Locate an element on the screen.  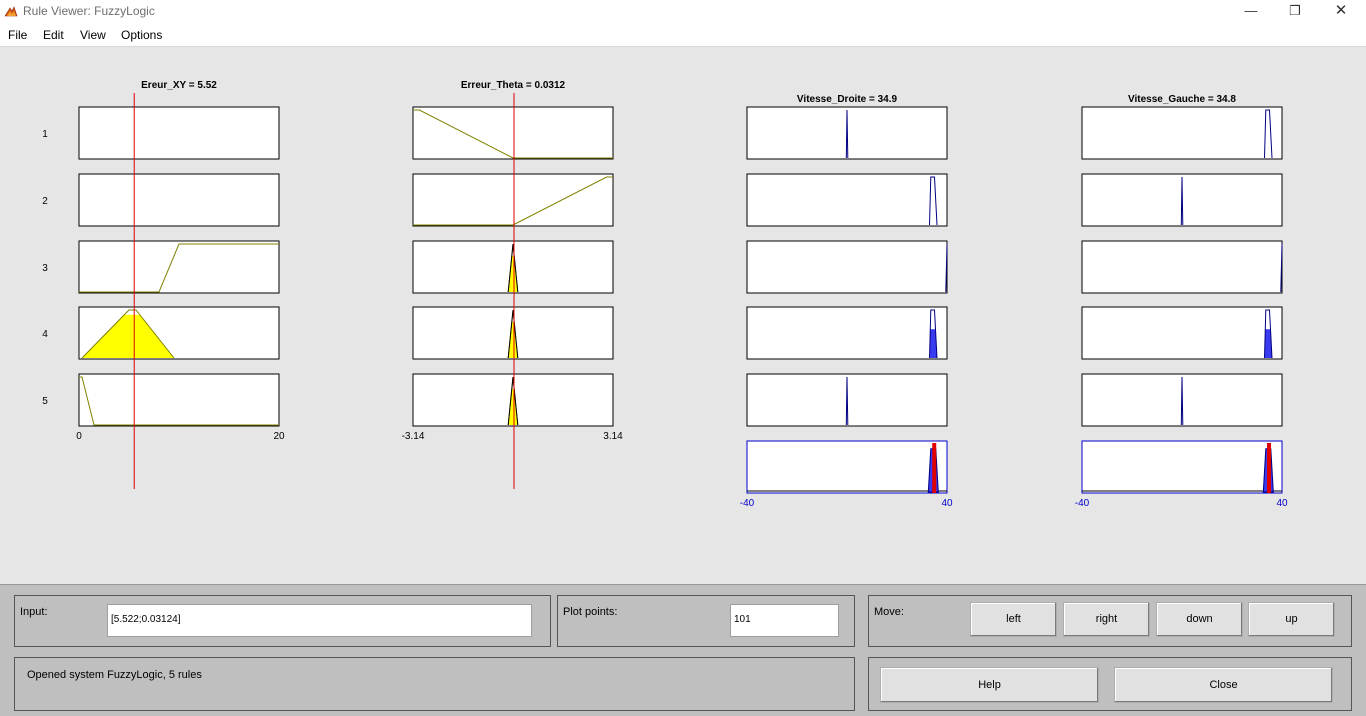
menu-file: File is located at coordinates (17, 35).